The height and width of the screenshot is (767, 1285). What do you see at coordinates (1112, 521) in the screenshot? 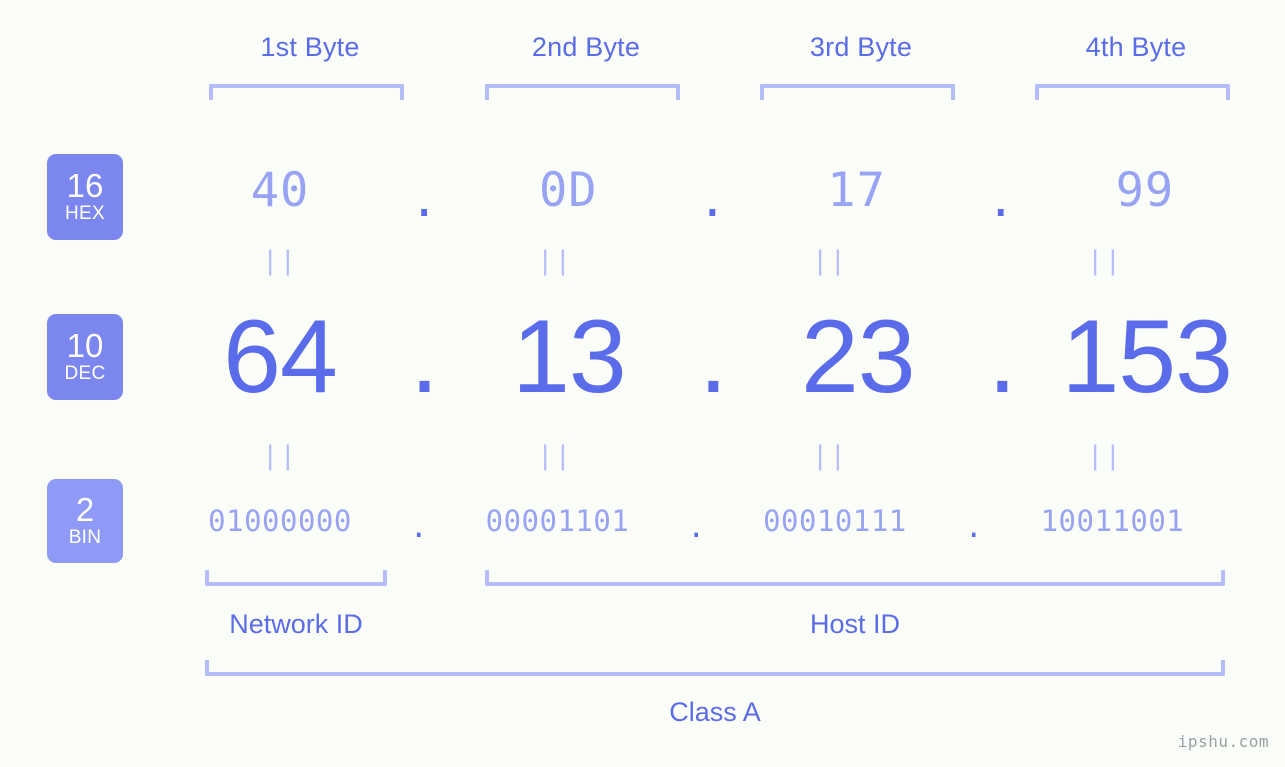
I see `bin-byte-4: 10011001` at bounding box center [1112, 521].